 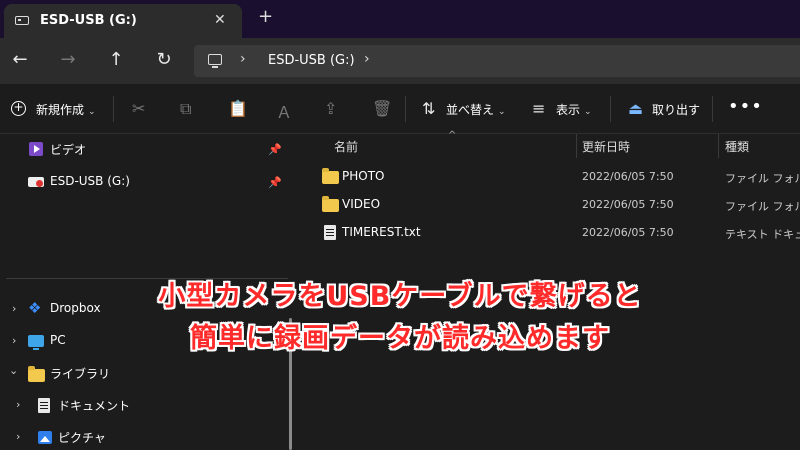 What do you see at coordinates (145, 374) in the screenshot?
I see `sidebar-item-libraries: ⌄ ライブラリ` at bounding box center [145, 374].